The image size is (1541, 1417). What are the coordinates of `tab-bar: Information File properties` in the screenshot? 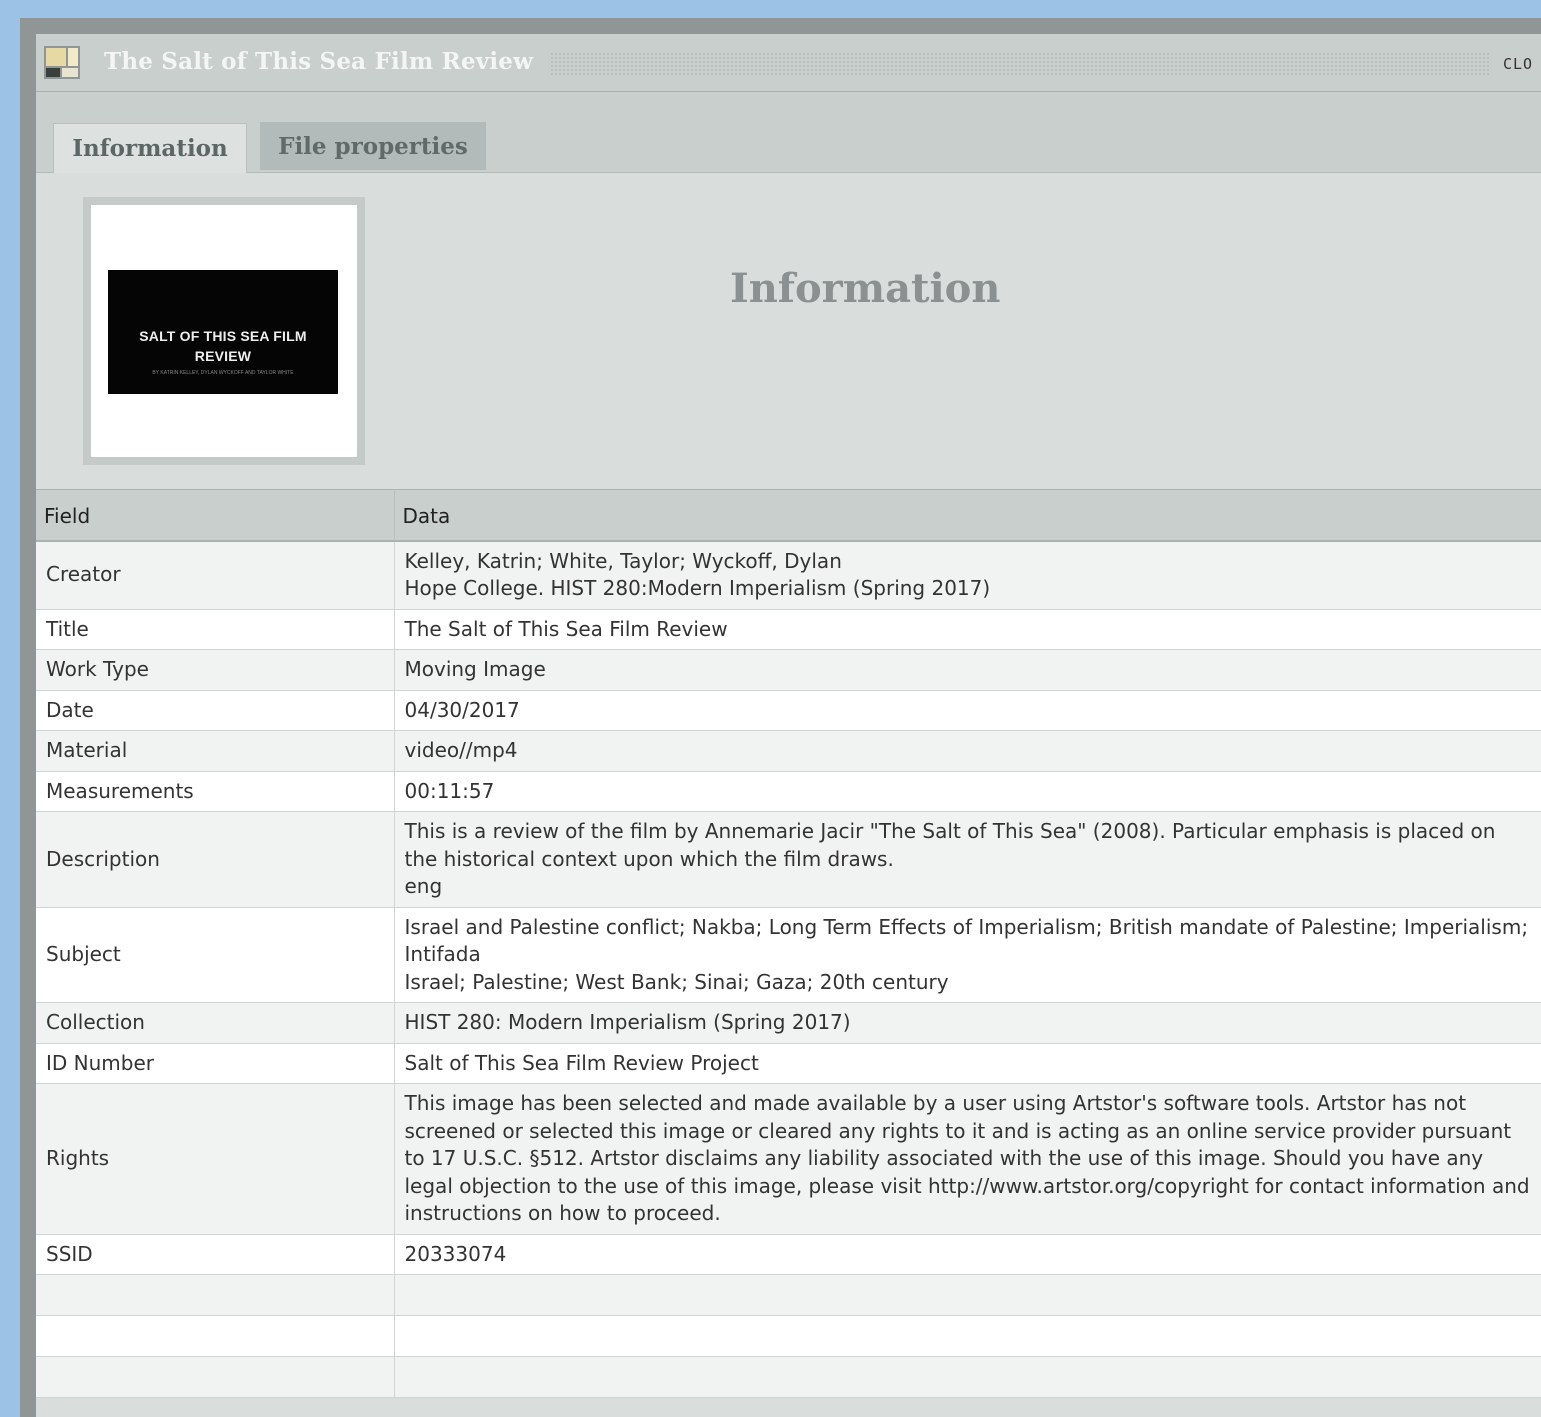 It's located at (788, 132).